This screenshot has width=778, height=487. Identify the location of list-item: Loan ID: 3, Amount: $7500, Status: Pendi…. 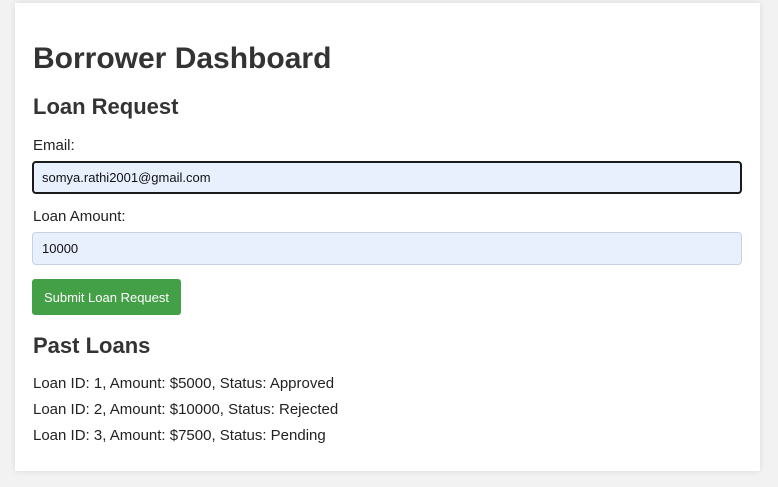
(179, 435).